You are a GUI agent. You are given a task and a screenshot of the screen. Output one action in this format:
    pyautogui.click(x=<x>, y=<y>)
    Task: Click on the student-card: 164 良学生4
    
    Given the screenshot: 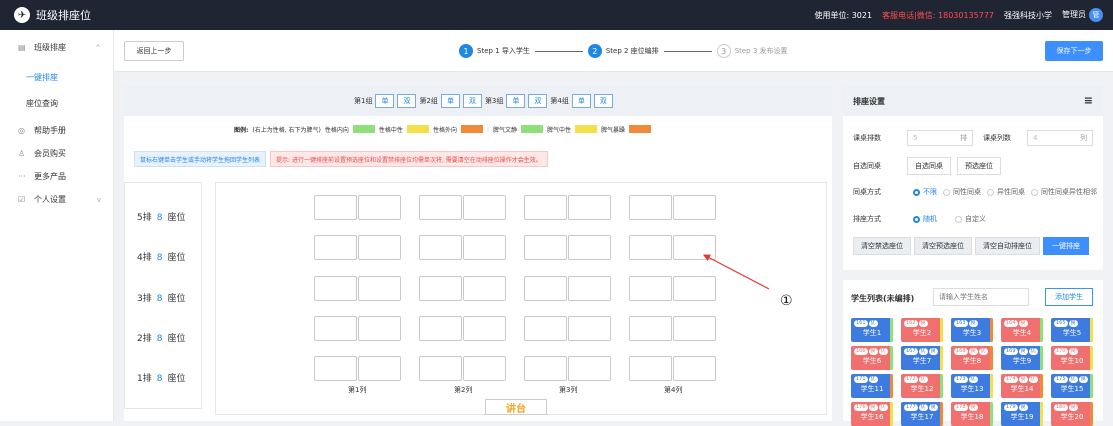 What is the action you would take?
    pyautogui.click(x=1022, y=330)
    